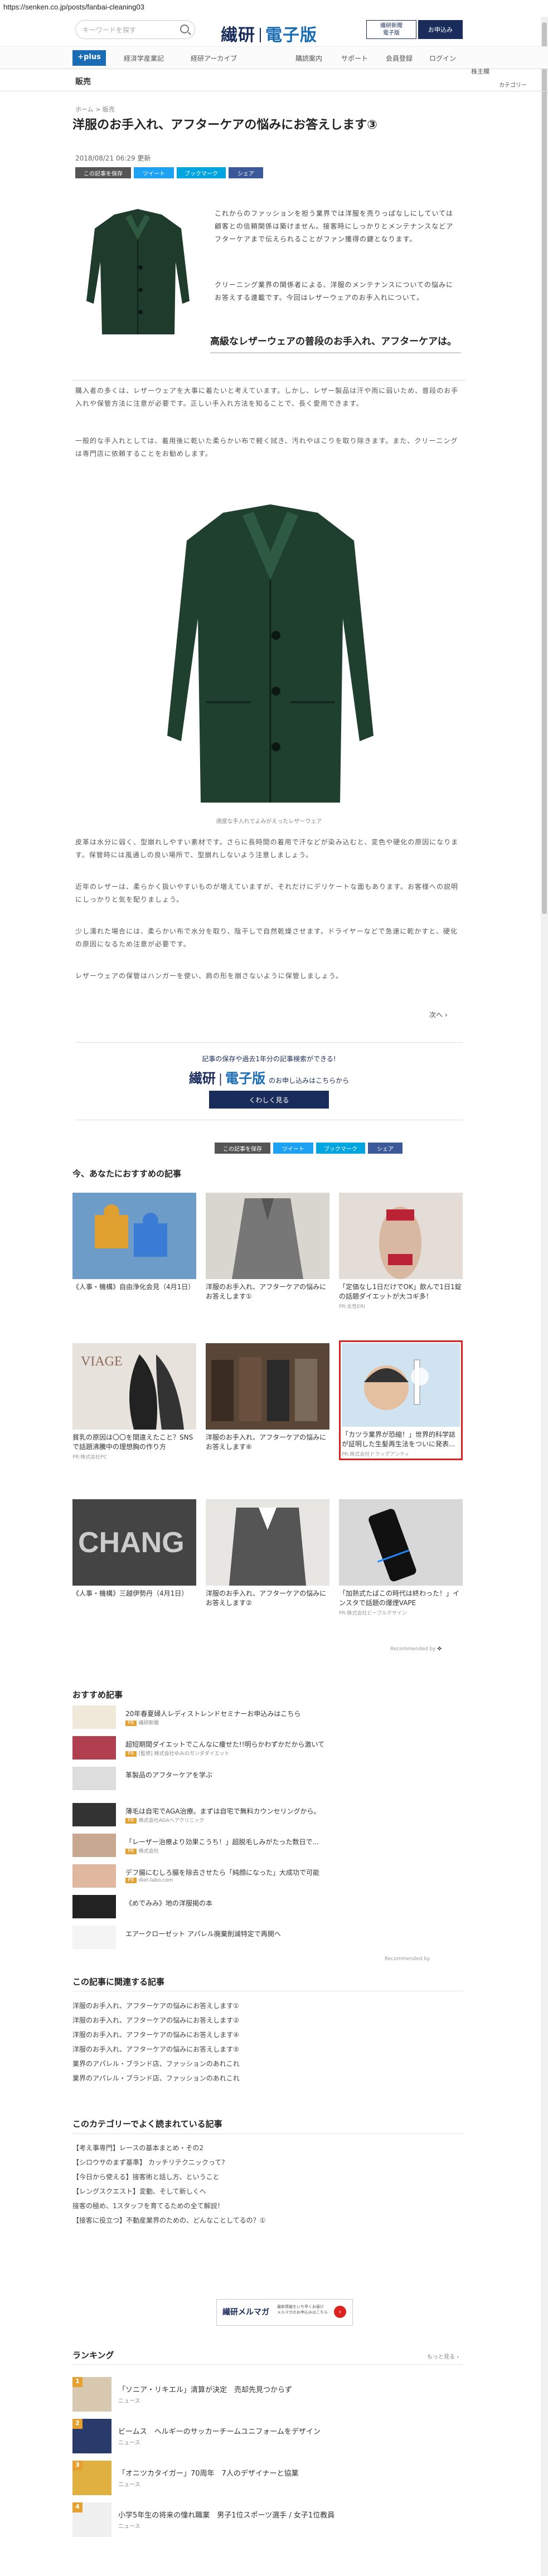 This screenshot has width=548, height=2576. What do you see at coordinates (155, 2006) in the screenshot?
I see `related-link: 洋服のお手入れ、アフターケアの悩みにお答えします①` at bounding box center [155, 2006].